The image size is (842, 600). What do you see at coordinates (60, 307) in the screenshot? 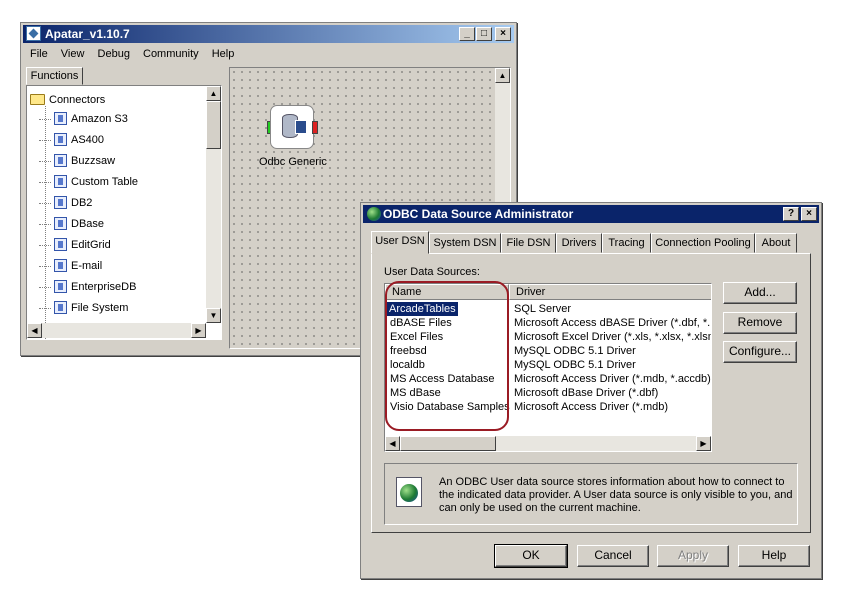
I see `file-system-icon` at bounding box center [60, 307].